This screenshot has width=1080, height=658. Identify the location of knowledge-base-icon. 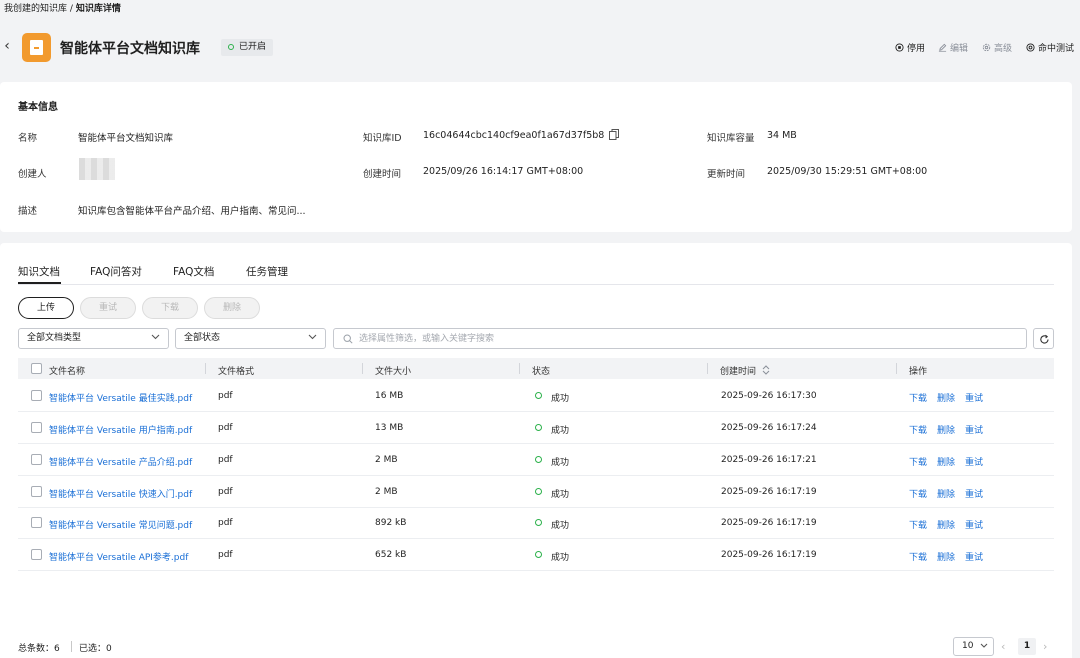
(36, 47).